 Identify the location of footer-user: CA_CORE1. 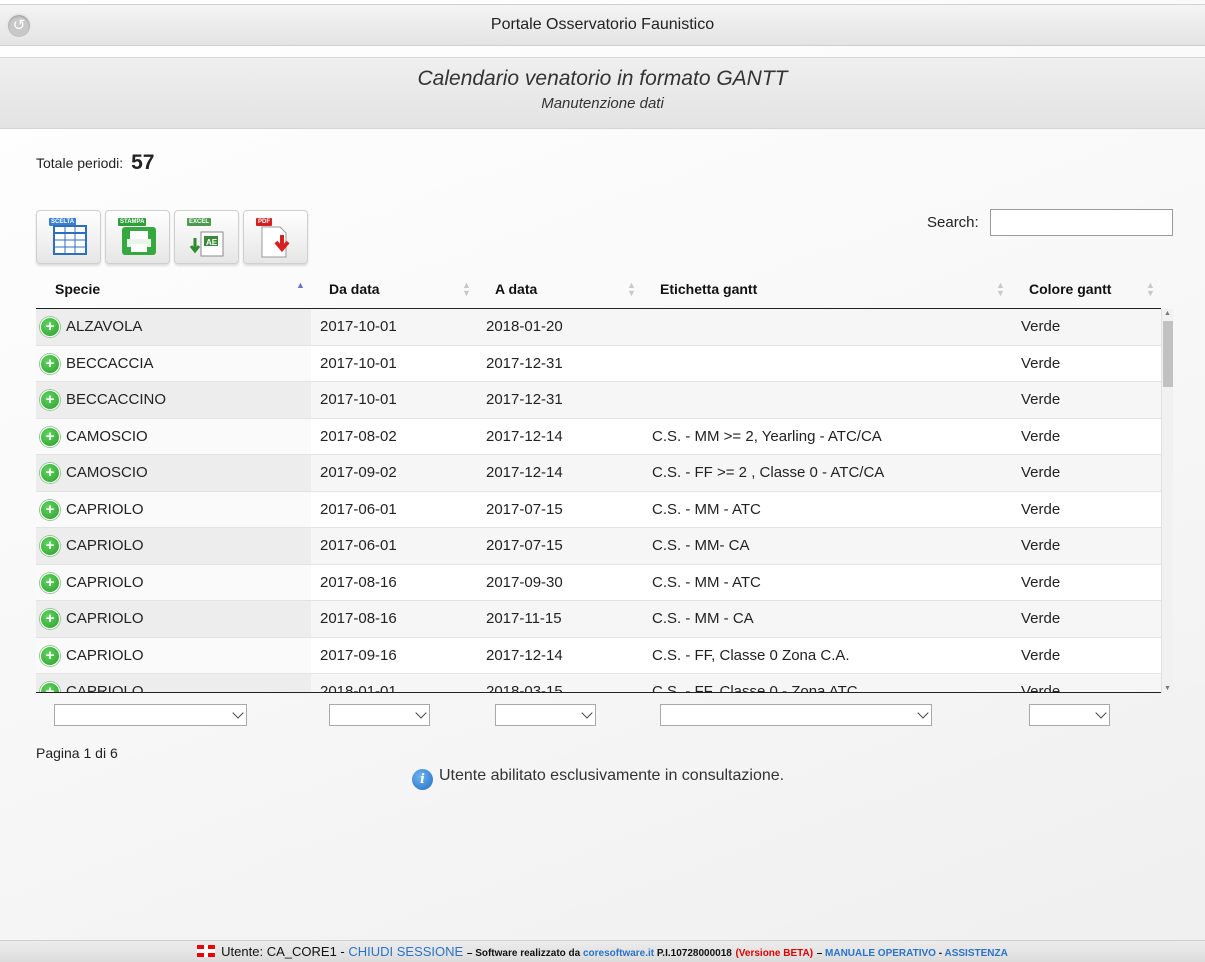
(301, 951).